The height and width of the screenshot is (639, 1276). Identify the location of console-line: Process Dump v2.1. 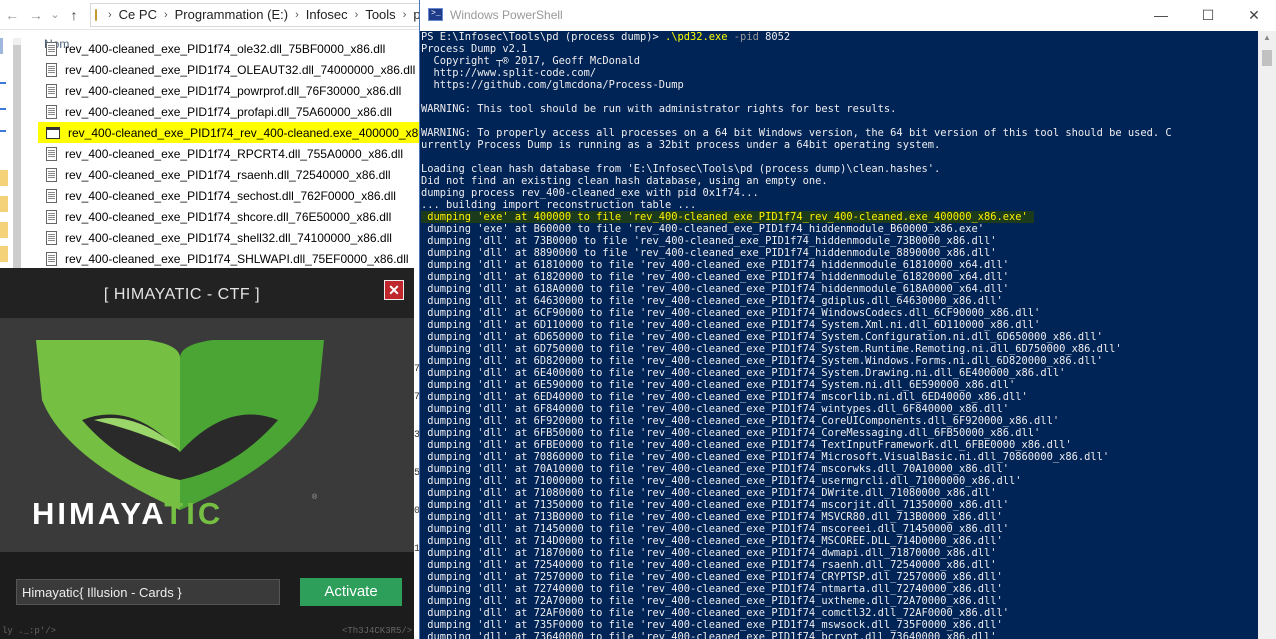
(474, 49).